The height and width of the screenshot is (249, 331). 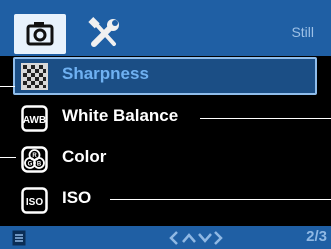 I want to click on menu-item-label: Sharpness, so click(x=105, y=73).